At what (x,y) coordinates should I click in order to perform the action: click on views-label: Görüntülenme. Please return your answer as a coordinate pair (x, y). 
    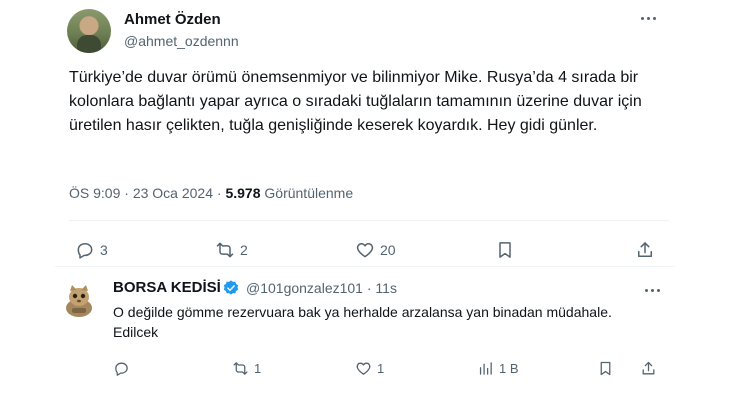
    Looking at the image, I should click on (309, 193).